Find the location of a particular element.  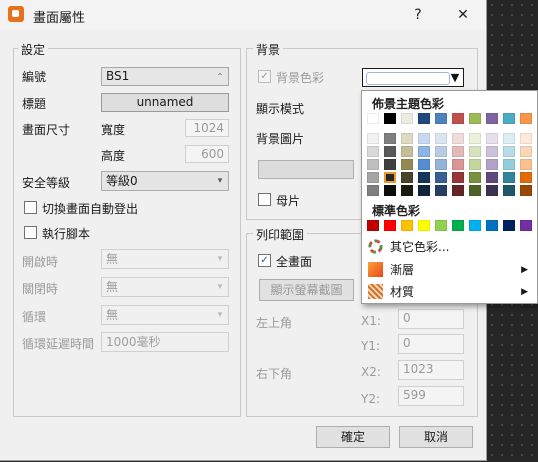

id-value: BS1 is located at coordinates (118, 76).